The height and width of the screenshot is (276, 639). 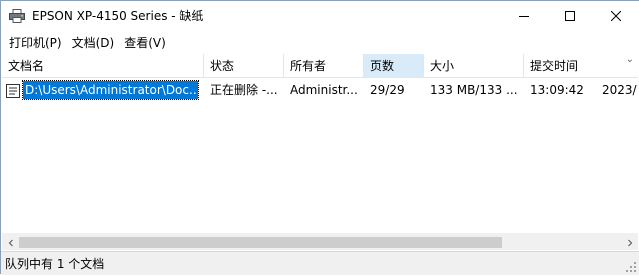 What do you see at coordinates (103, 66) in the screenshot?
I see `column-header-document-name: 文档名` at bounding box center [103, 66].